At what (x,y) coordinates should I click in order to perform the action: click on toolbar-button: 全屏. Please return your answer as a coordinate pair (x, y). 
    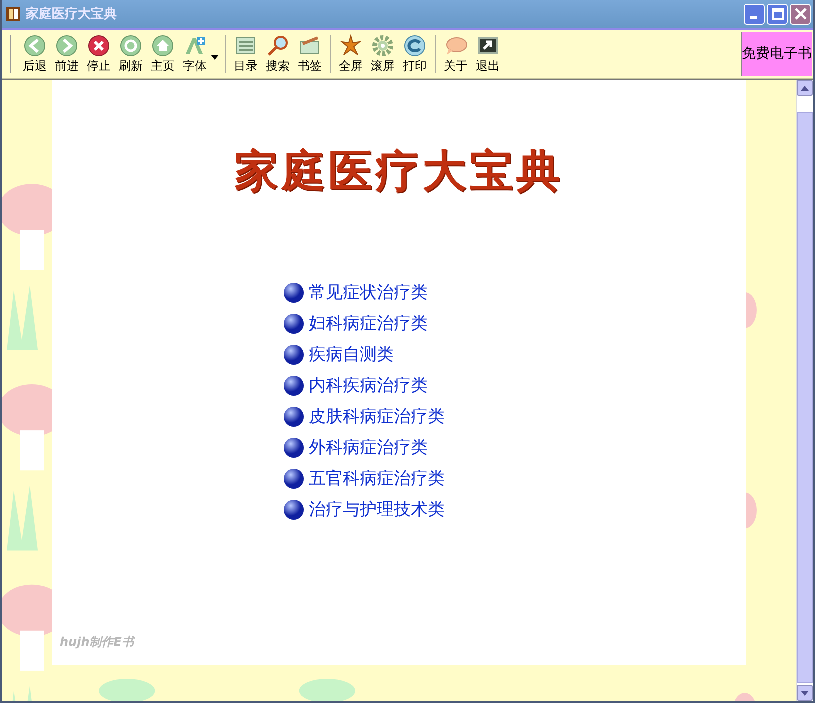
    Looking at the image, I should click on (351, 54).